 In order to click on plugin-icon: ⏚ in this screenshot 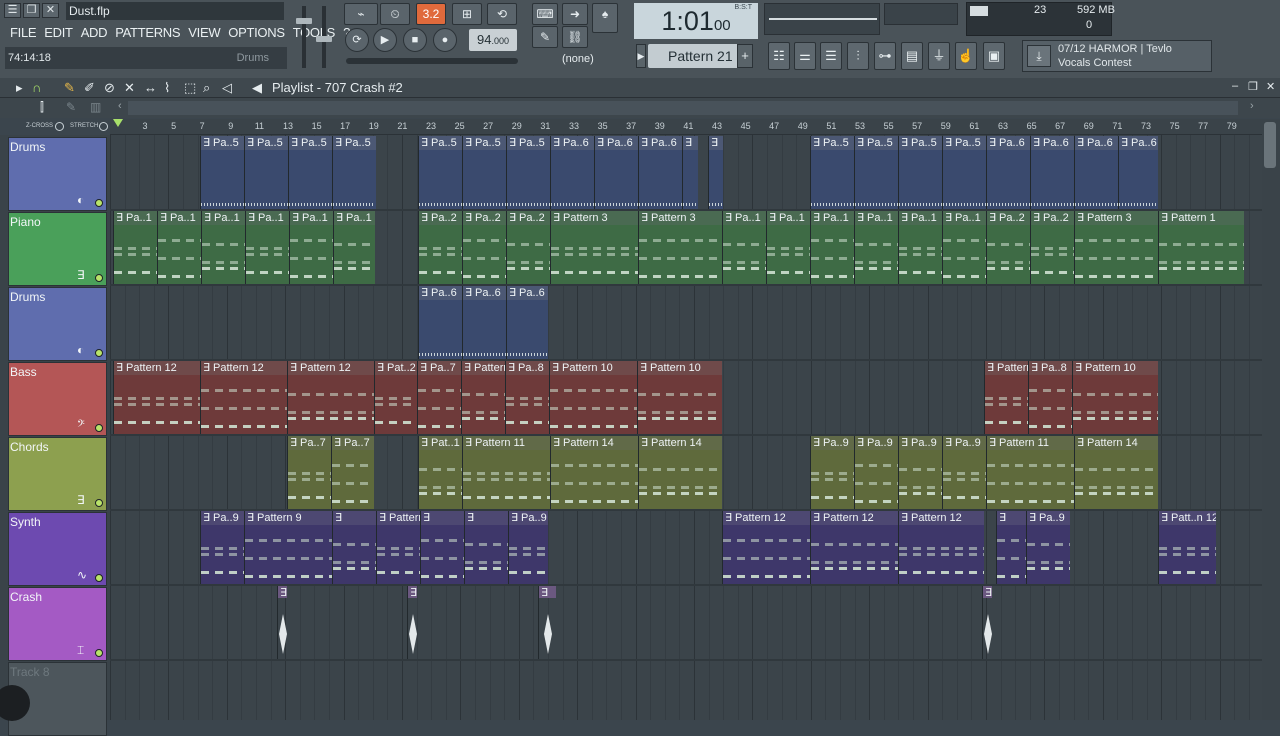, I will do `click(939, 56)`.